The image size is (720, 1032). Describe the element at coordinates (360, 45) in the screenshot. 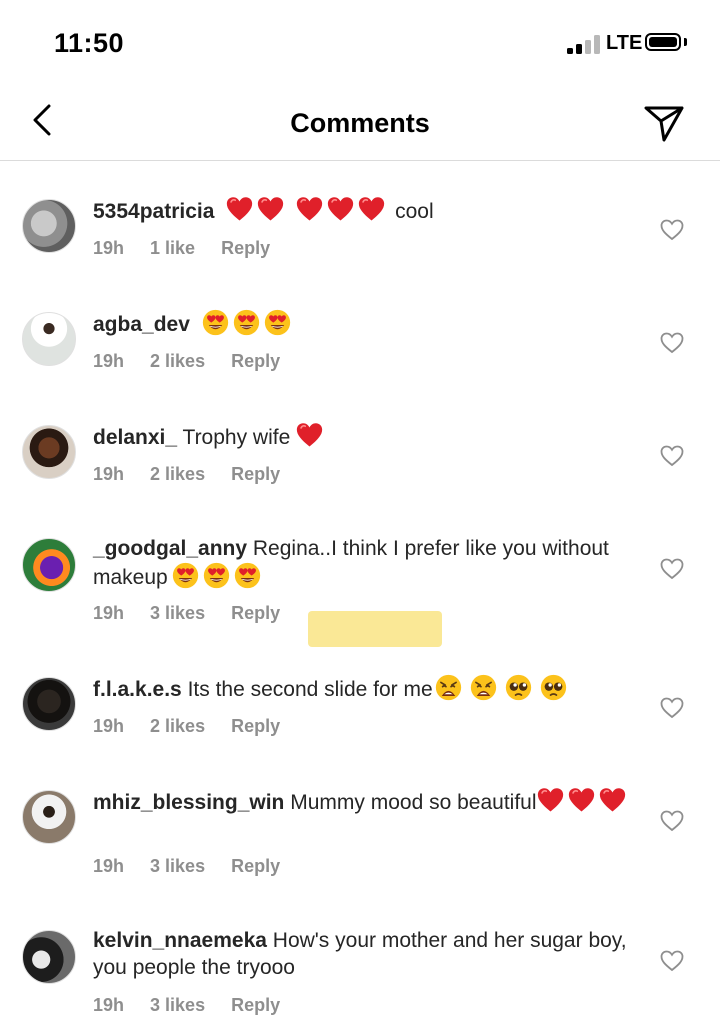

I see `status-bar: 11:50 LTE` at that location.